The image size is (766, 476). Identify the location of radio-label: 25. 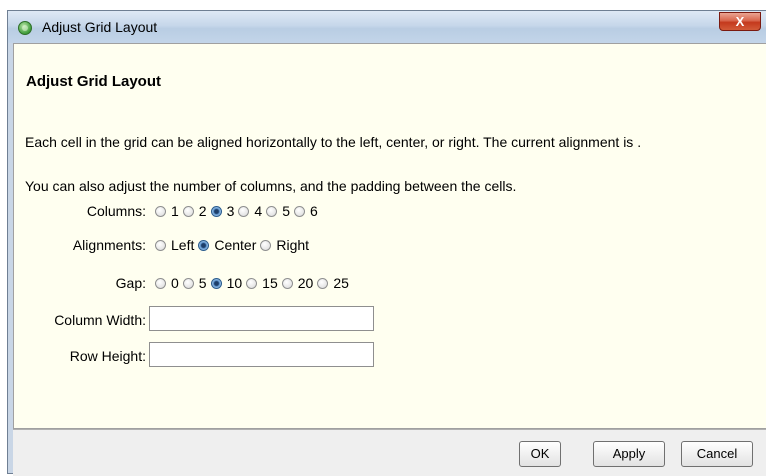
(341, 283).